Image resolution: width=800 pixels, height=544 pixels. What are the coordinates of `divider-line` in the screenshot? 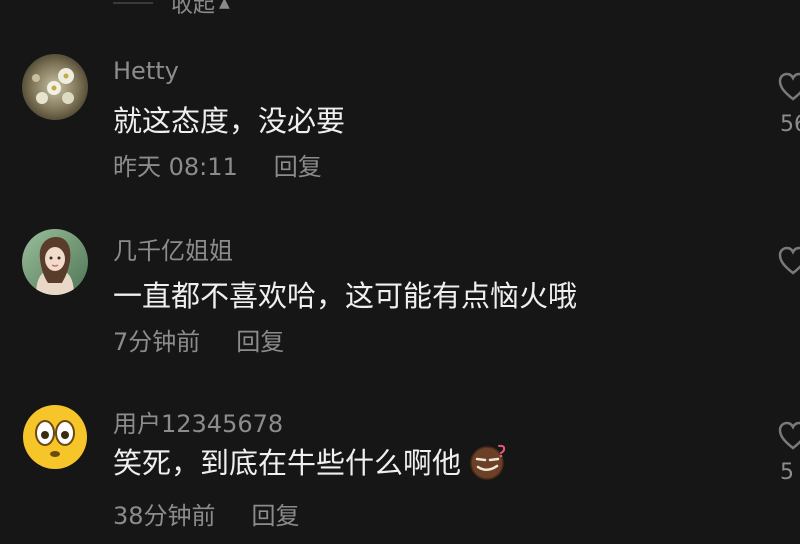 It's located at (133, 3).